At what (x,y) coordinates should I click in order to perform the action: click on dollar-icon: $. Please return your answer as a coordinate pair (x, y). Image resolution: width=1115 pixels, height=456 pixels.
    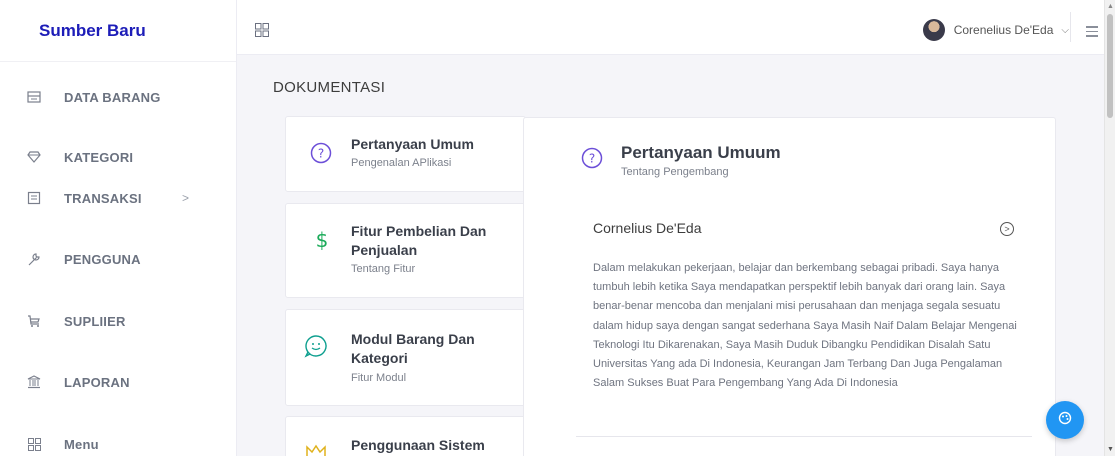
    Looking at the image, I should click on (322, 240).